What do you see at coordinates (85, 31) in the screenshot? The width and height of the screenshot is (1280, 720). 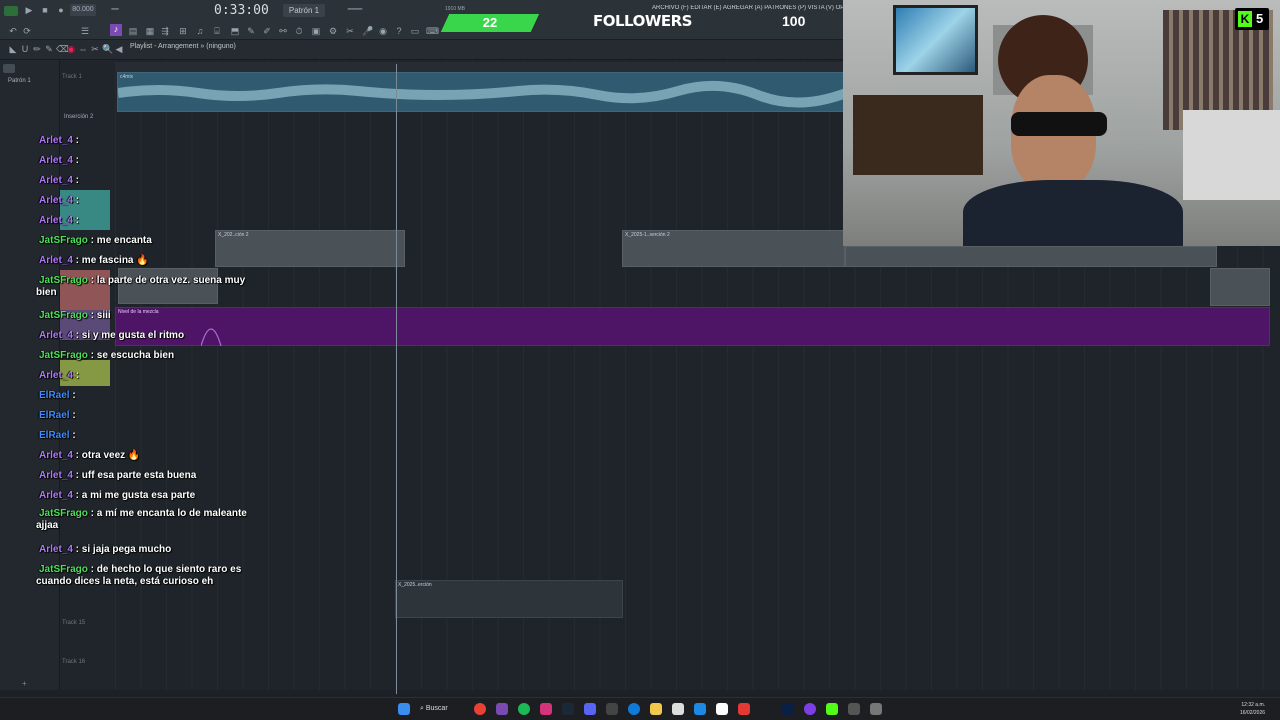 I see `mixer-icon: ☰` at bounding box center [85, 31].